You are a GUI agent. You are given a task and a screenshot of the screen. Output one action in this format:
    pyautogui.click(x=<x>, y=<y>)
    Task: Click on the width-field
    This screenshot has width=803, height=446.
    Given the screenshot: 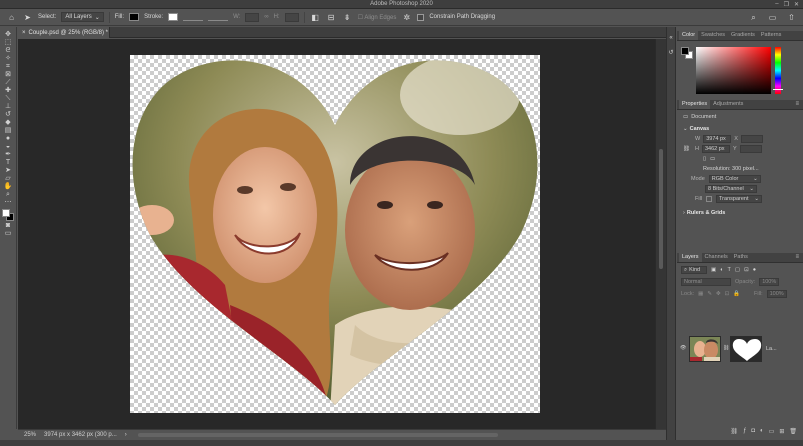 What is the action you would take?
    pyautogui.click(x=252, y=17)
    